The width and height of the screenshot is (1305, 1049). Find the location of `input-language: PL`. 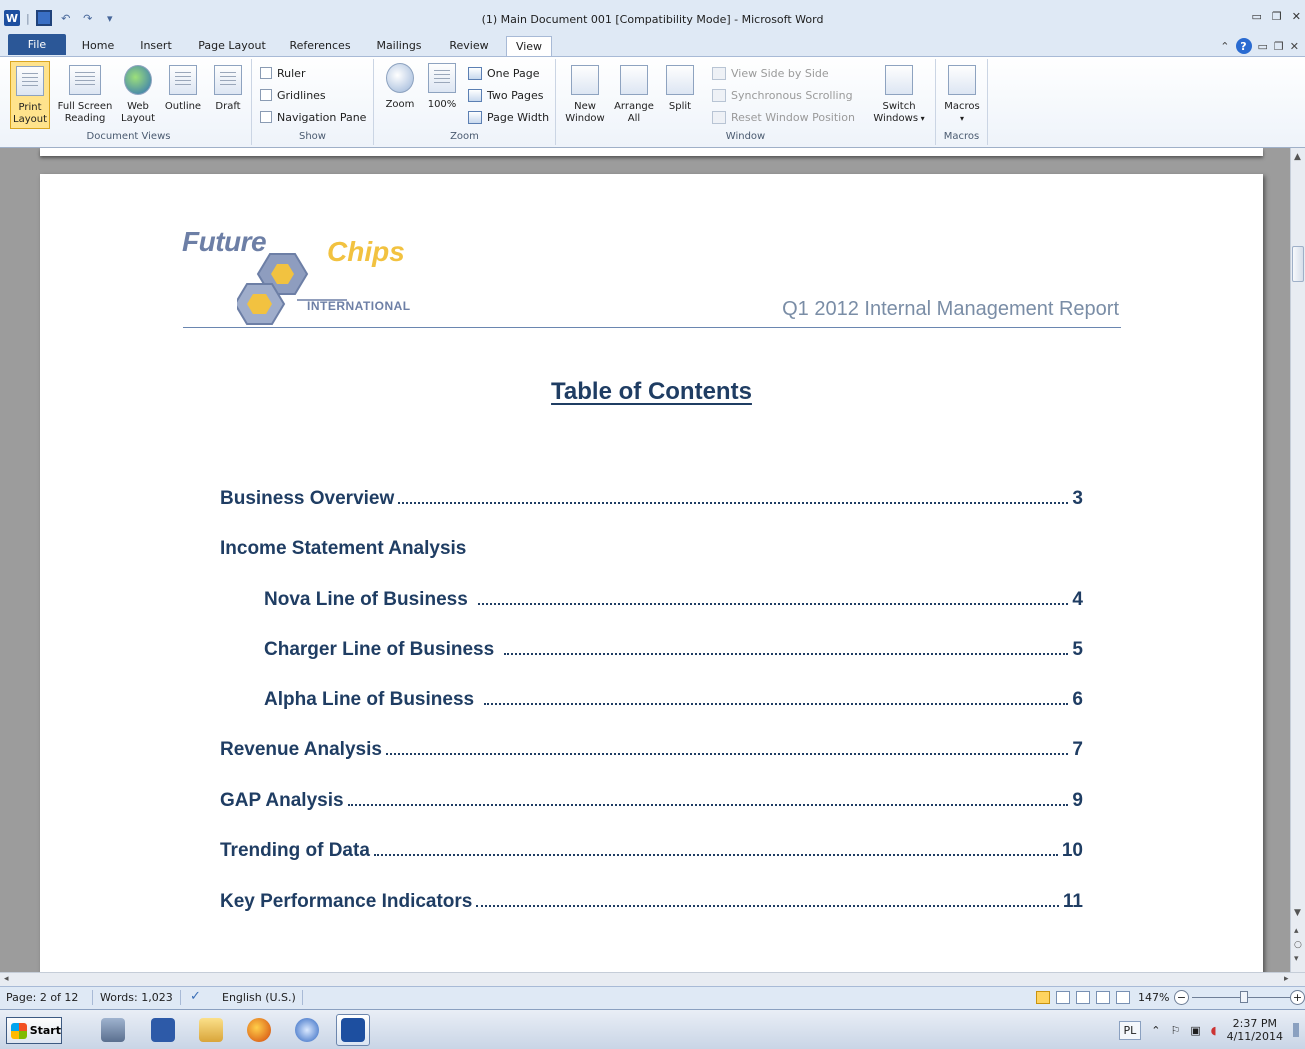

input-language: PL is located at coordinates (1130, 1030).